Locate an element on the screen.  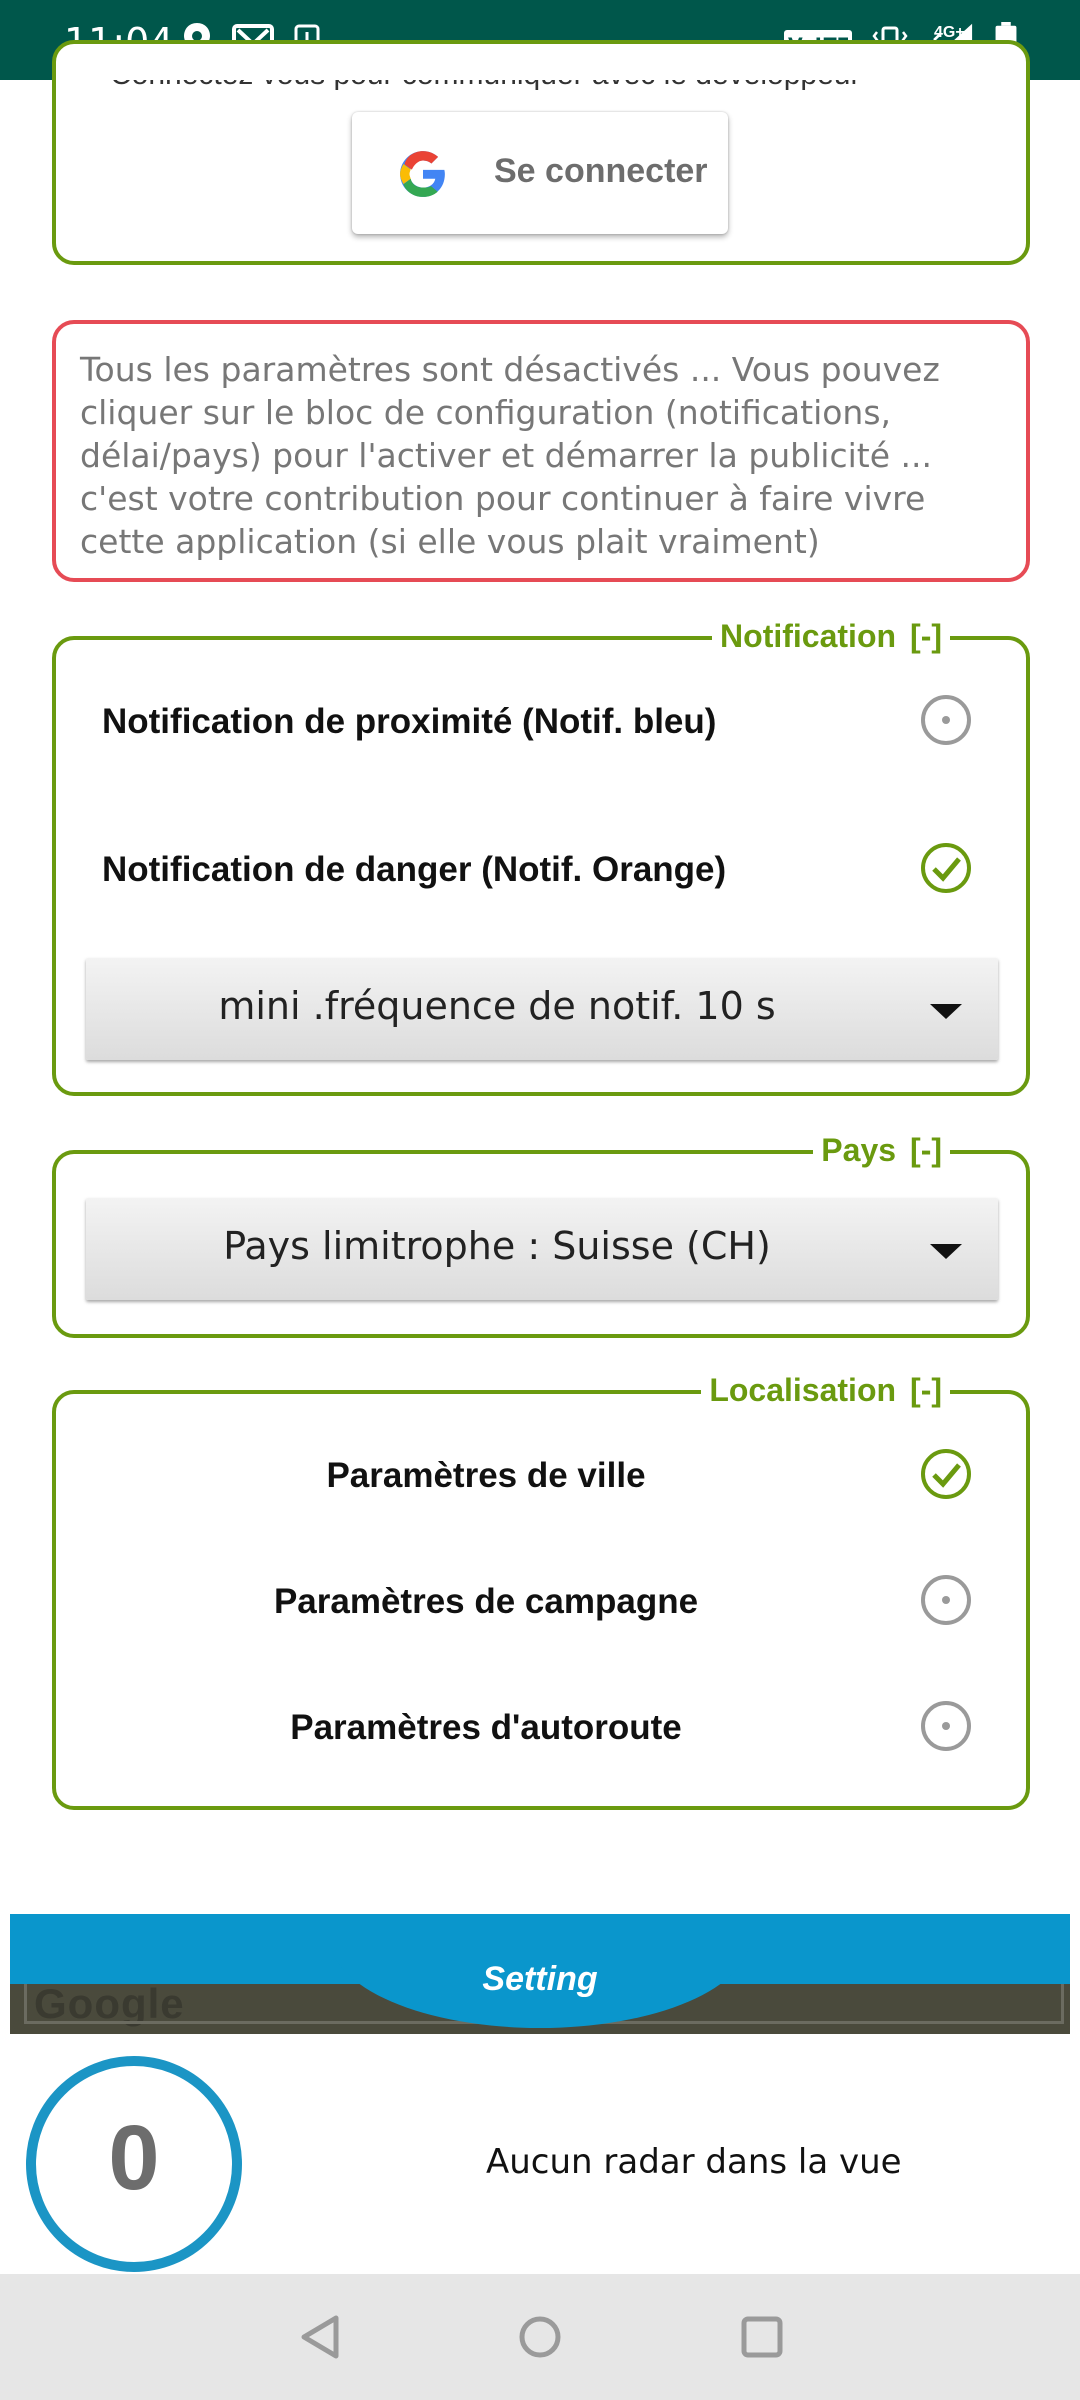
home-icon is located at coordinates (540, 2337).